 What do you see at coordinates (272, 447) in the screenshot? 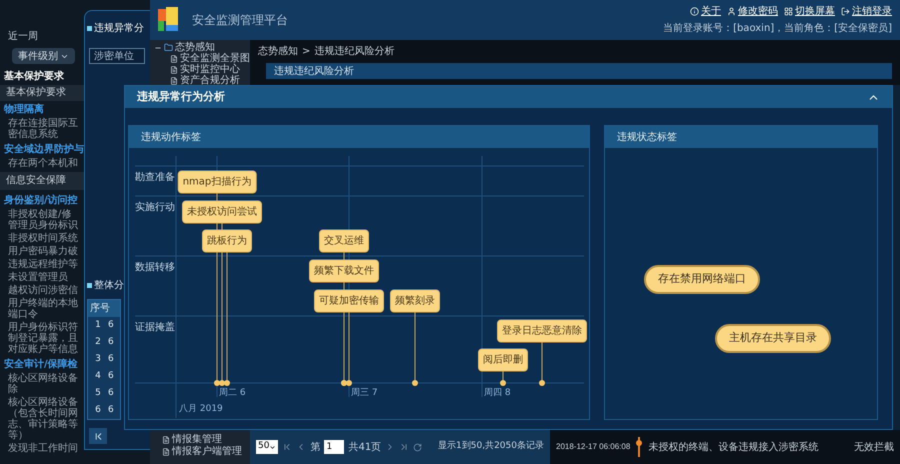
I see `caret-icon` at bounding box center [272, 447].